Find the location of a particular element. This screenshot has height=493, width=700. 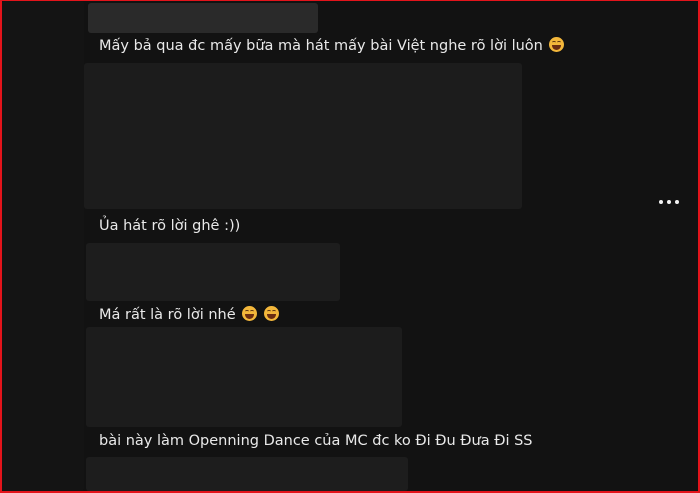

comment-text-body: Ủa hát rõ lời ghê :)) is located at coordinates (170, 226).